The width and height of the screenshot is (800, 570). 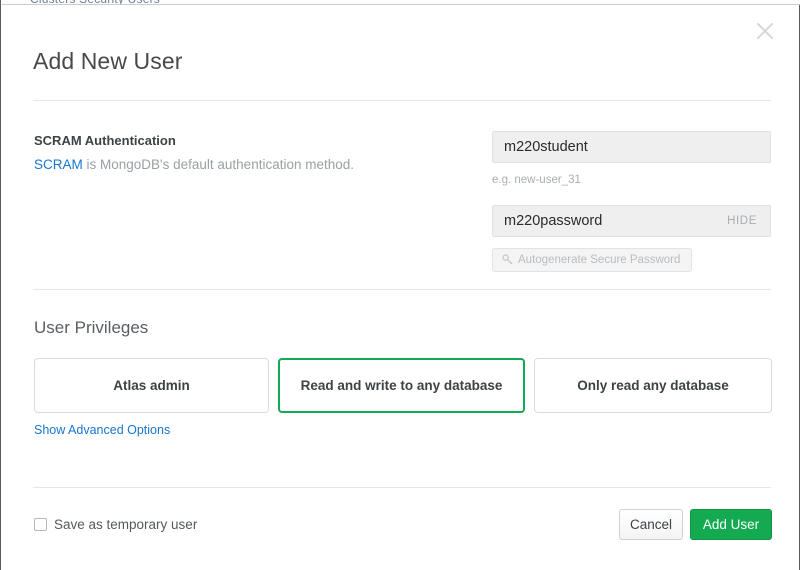 I want to click on page-title: Add New User, so click(x=108, y=61).